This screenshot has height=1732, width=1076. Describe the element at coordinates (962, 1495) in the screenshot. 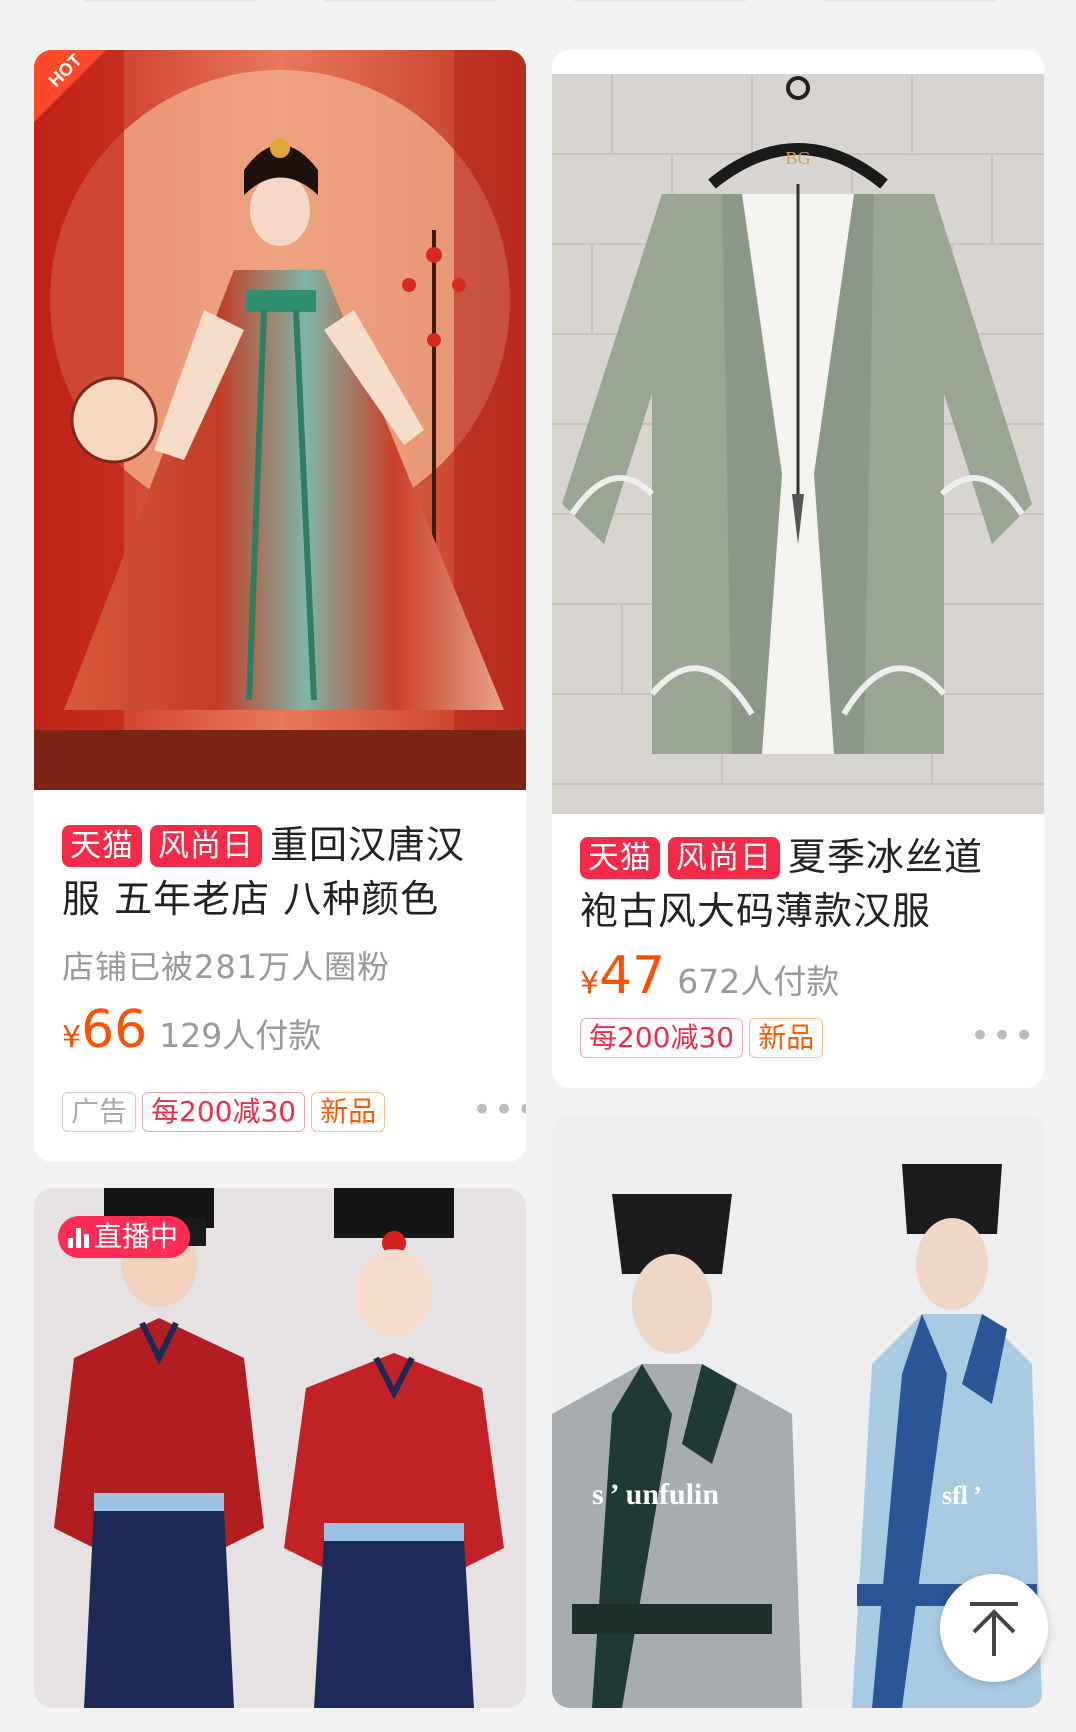

I see `watermark-text: sfl ’` at that location.